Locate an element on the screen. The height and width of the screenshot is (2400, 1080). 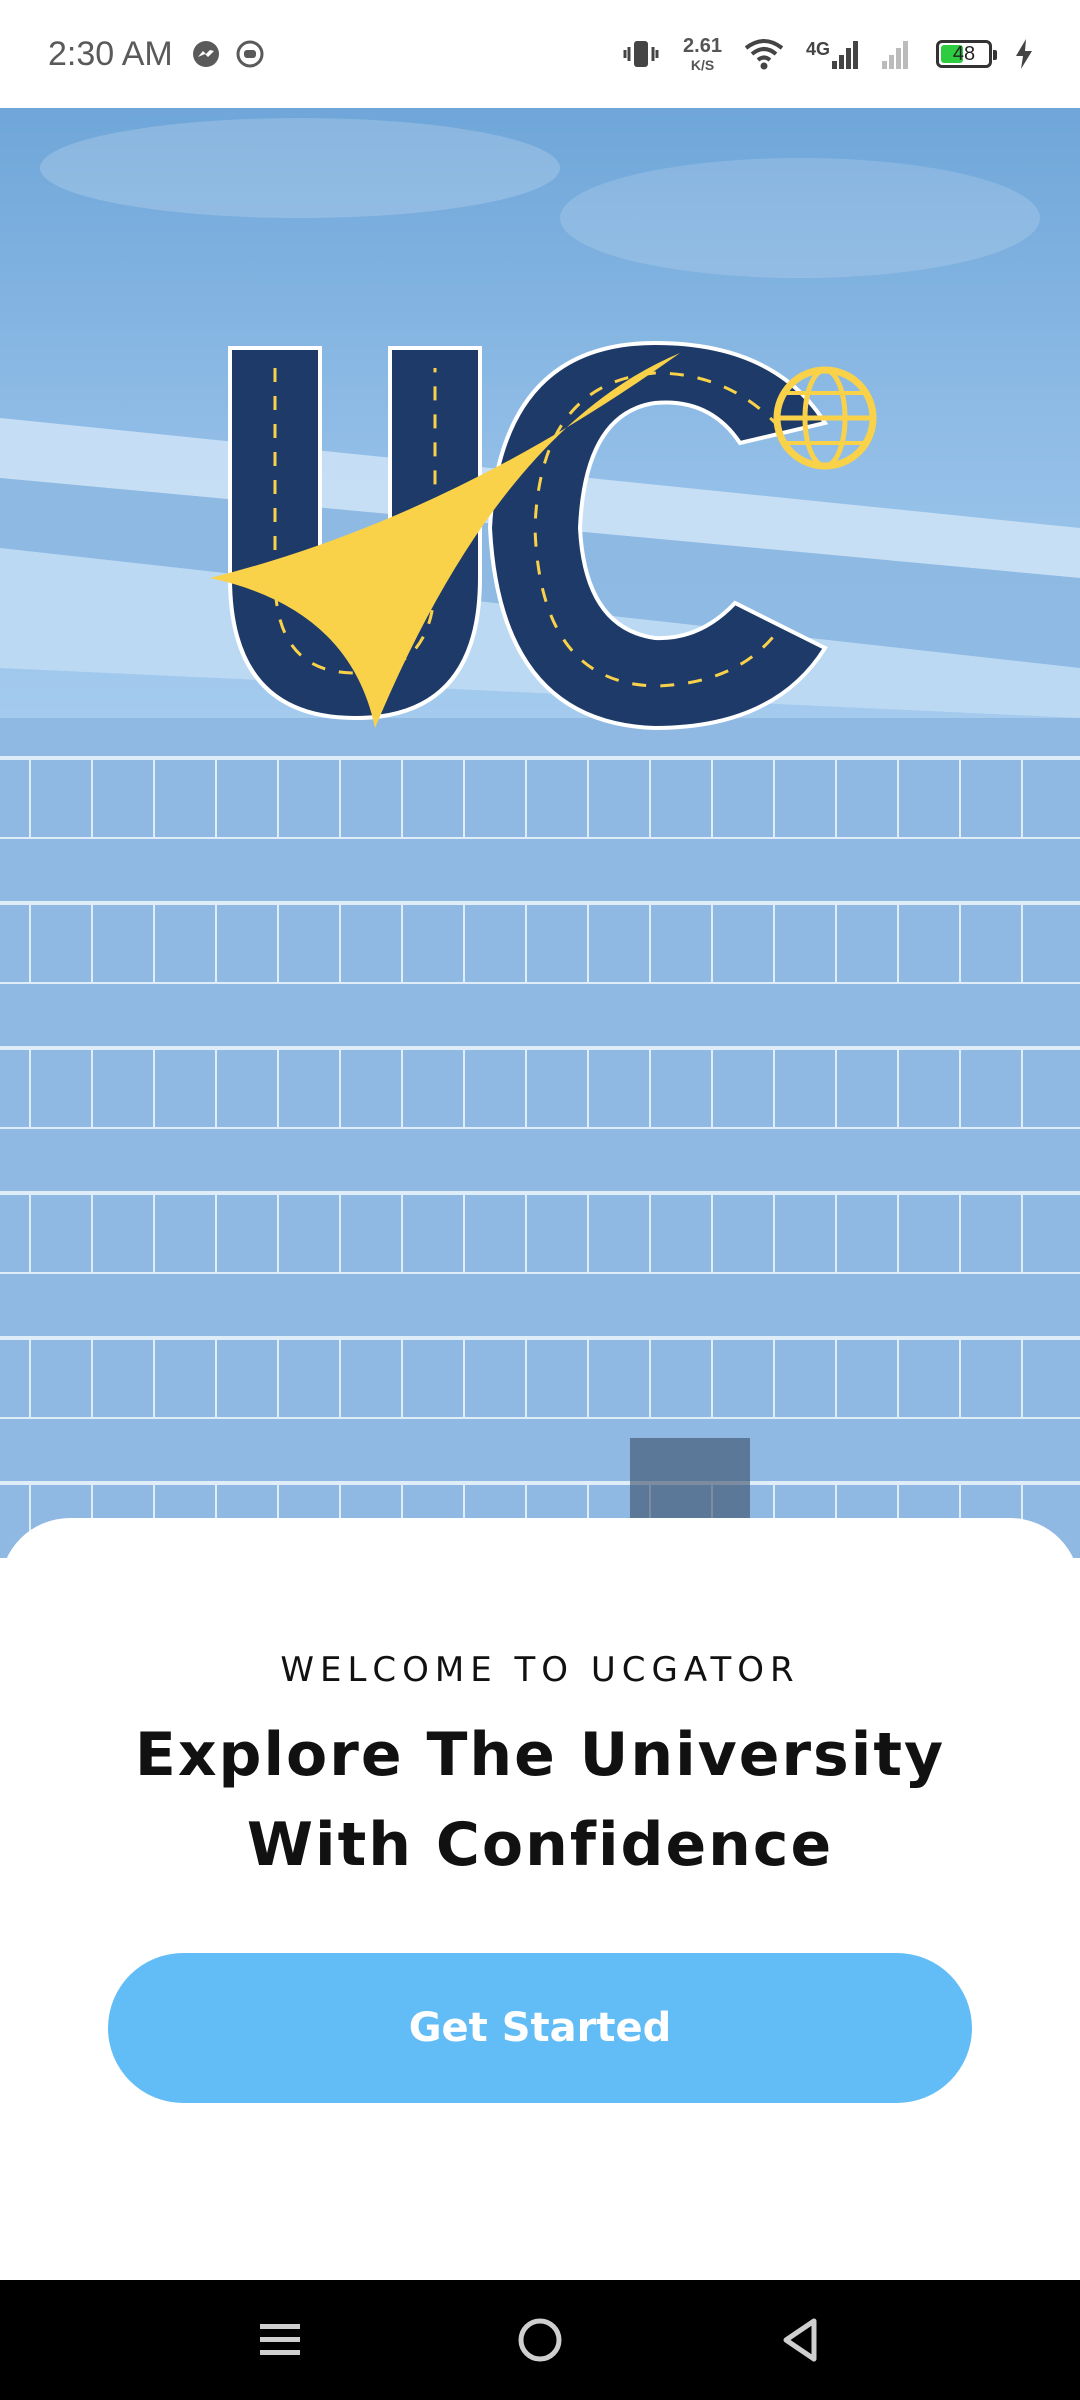
system-nav-bar is located at coordinates (540, 2340).